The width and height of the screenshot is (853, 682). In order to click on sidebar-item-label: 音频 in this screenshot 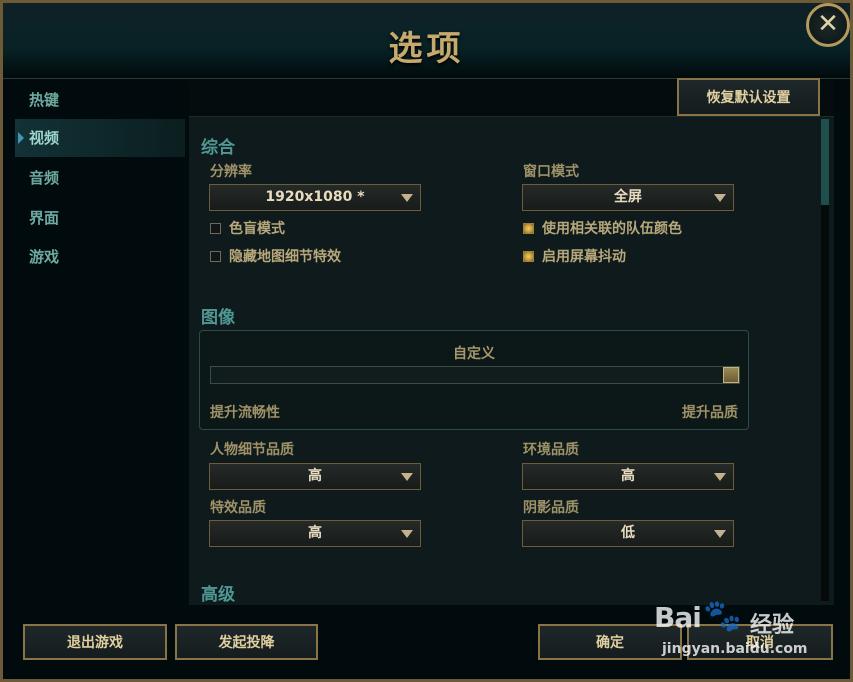, I will do `click(44, 178)`.